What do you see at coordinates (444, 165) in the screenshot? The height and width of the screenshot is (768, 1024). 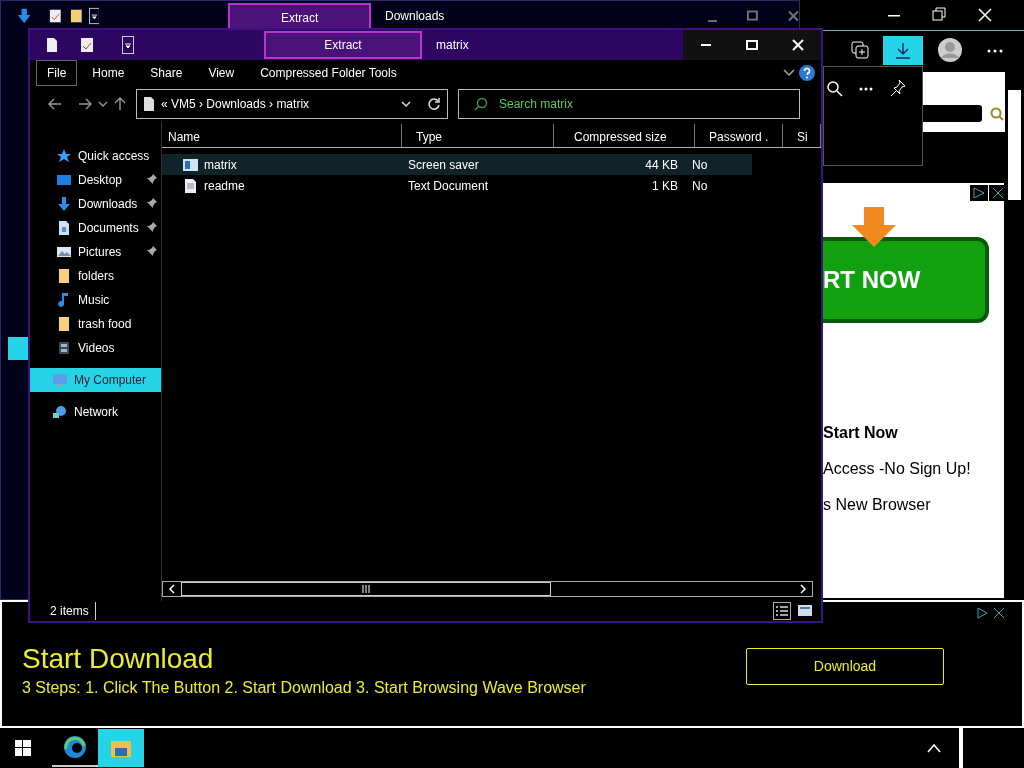 I see `file-type: Screen saver` at bounding box center [444, 165].